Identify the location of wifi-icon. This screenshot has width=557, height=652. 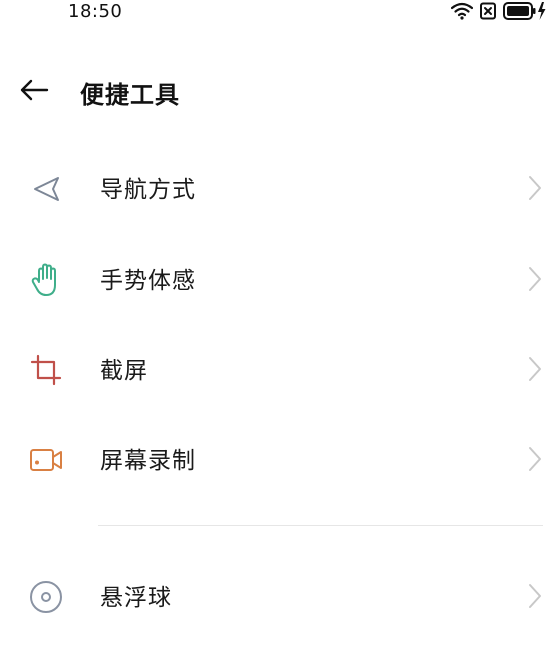
(462, 13).